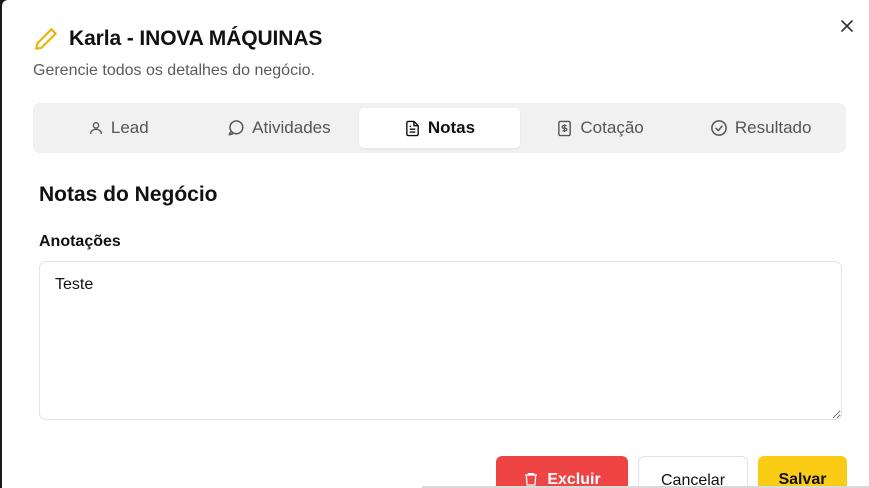  What do you see at coordinates (612, 127) in the screenshot?
I see `tab-label: Cotação` at bounding box center [612, 127].